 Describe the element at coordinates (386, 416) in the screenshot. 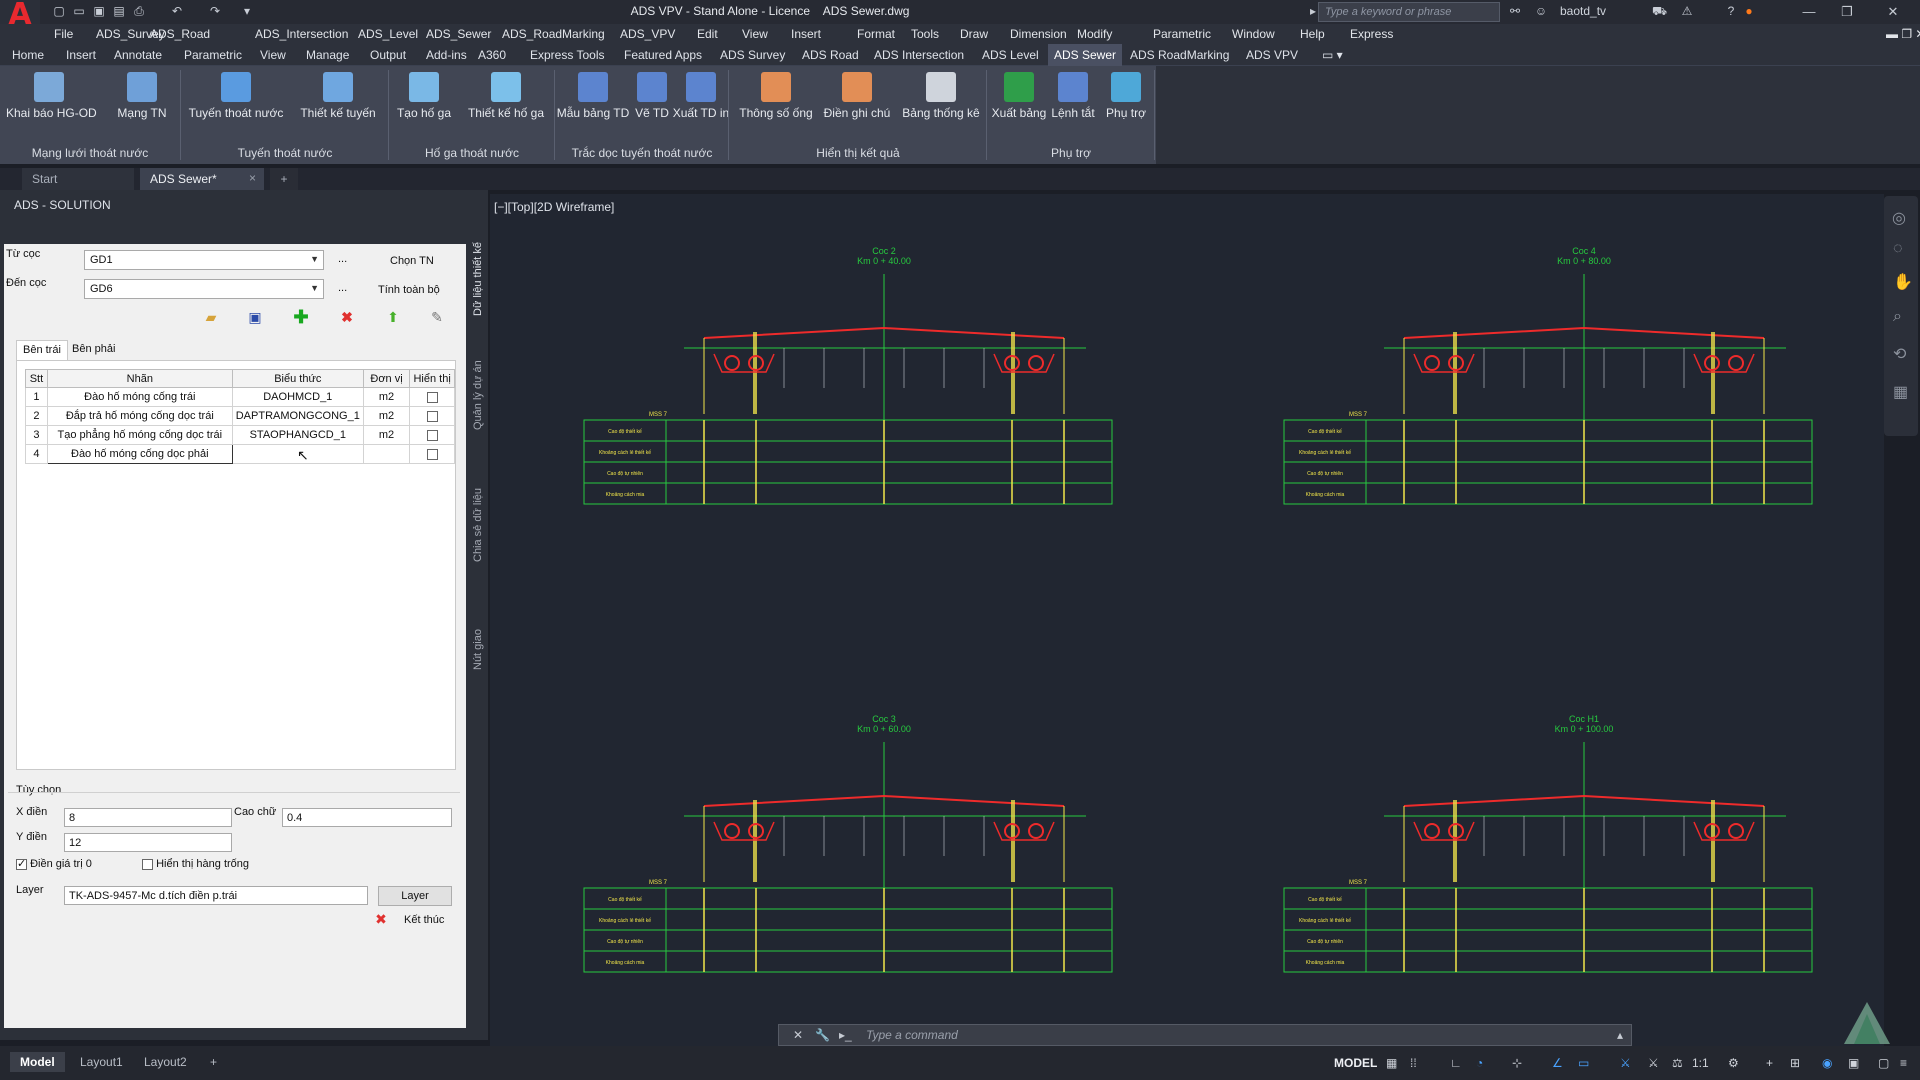

I see `row-don-vi: m2` at that location.